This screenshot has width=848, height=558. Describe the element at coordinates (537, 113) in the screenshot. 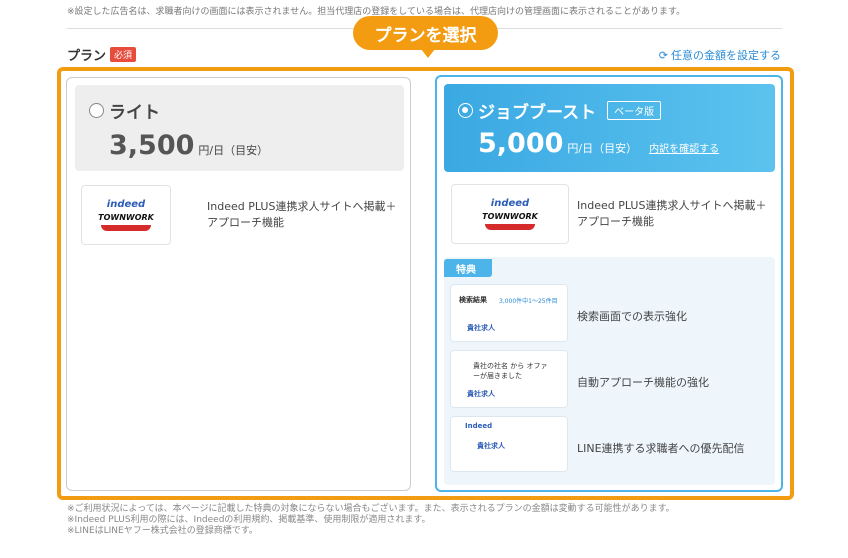

I see `boost-plan-name: ジョブブースト` at that location.